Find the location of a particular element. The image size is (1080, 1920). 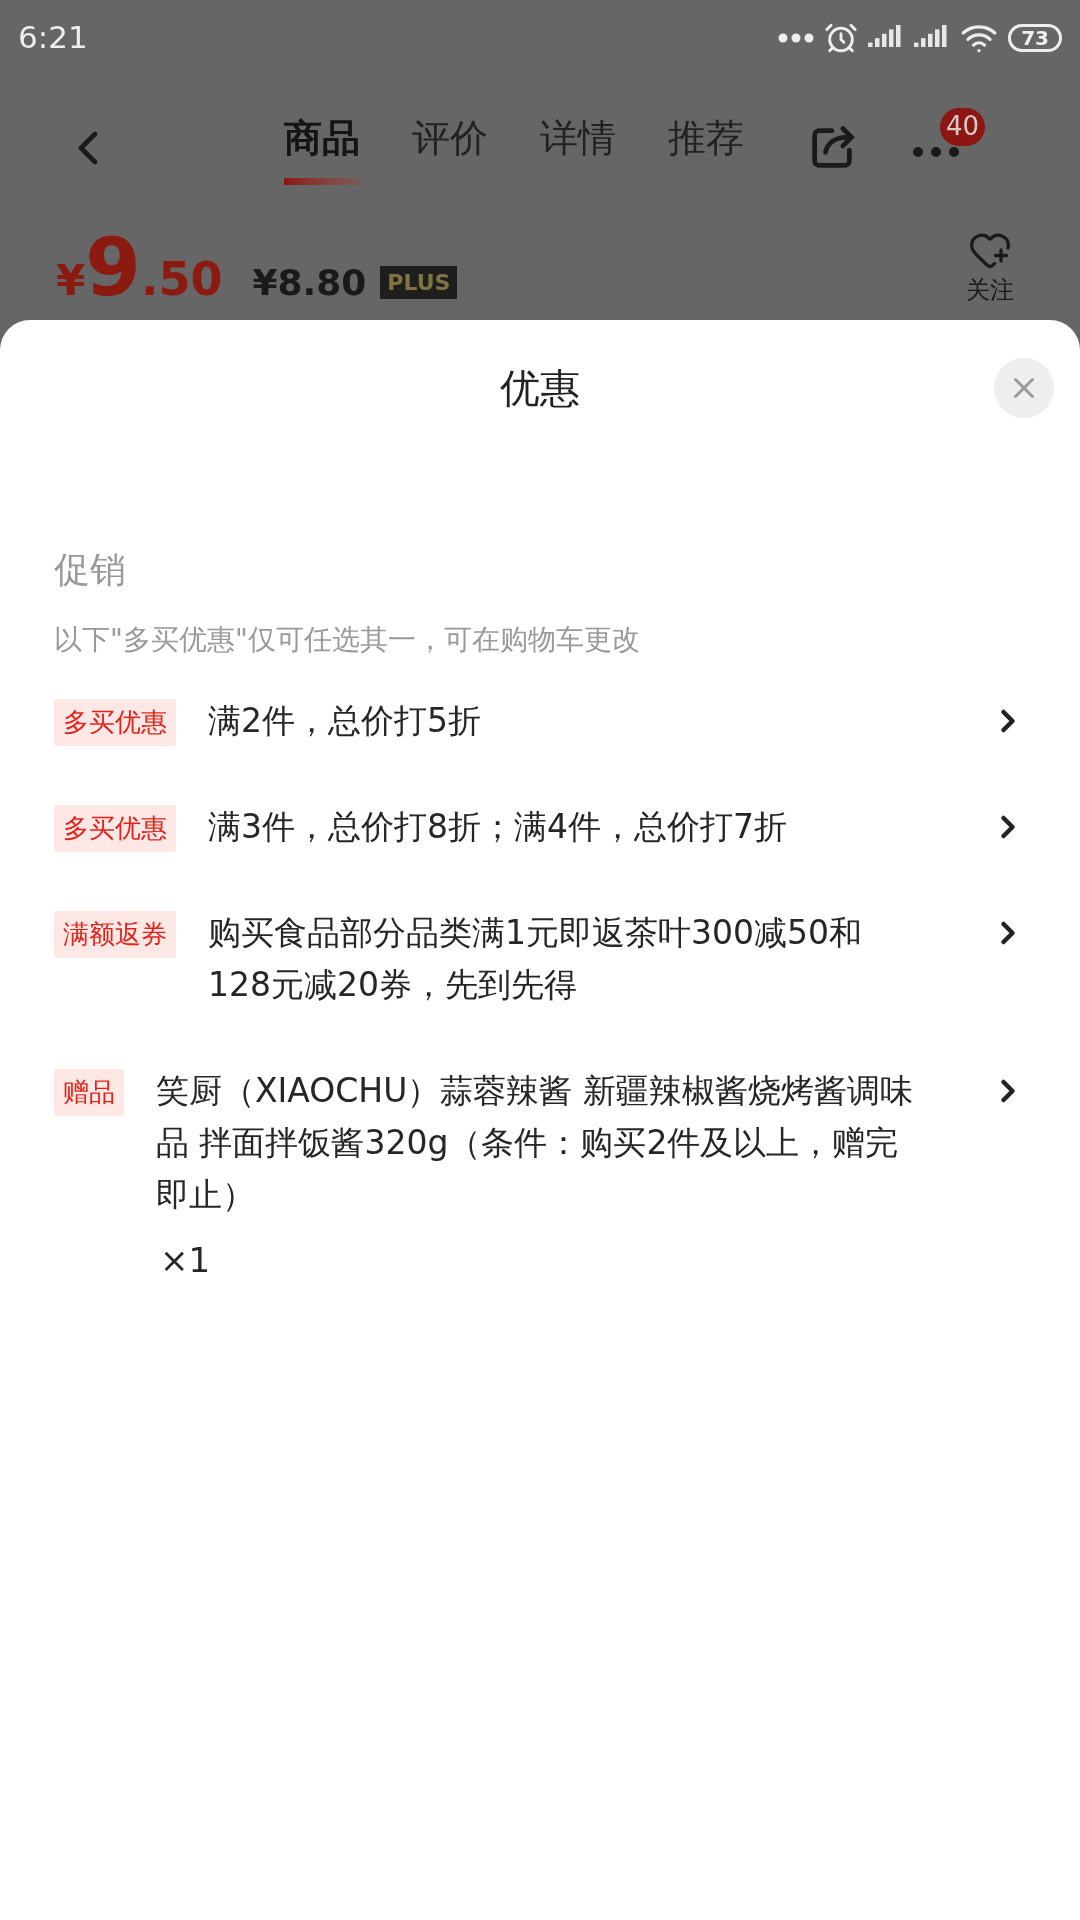

nav-tab: 详情 is located at coordinates (578, 147).